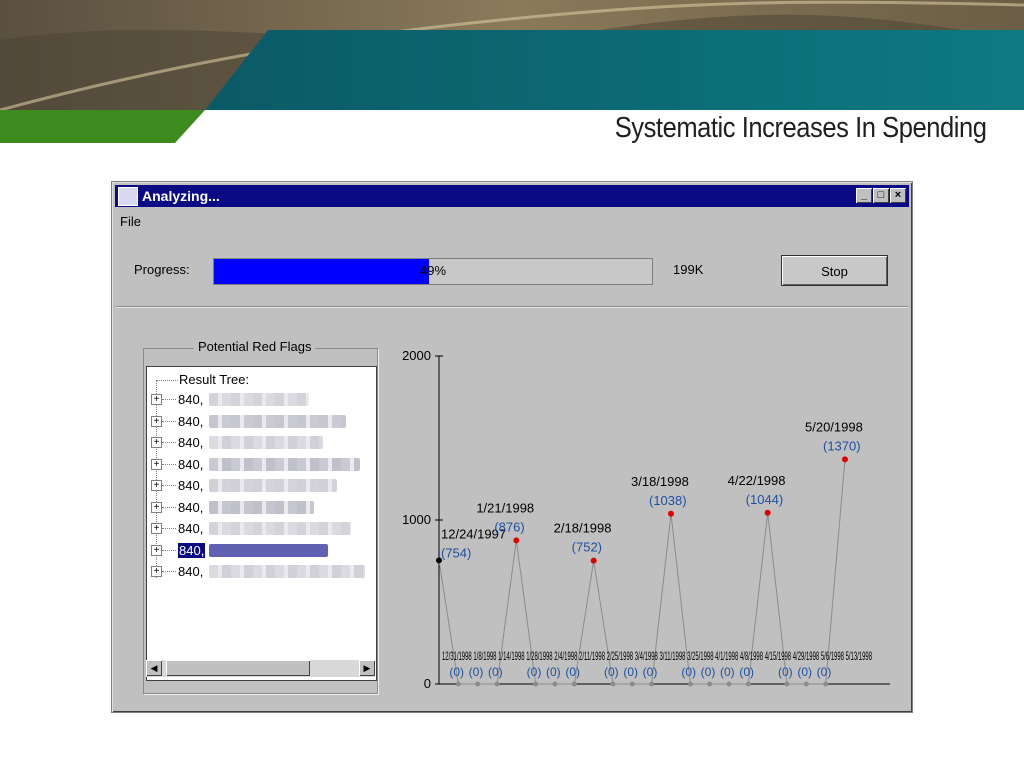 The height and width of the screenshot is (768, 1024). I want to click on minimize-button: _, so click(864, 195).